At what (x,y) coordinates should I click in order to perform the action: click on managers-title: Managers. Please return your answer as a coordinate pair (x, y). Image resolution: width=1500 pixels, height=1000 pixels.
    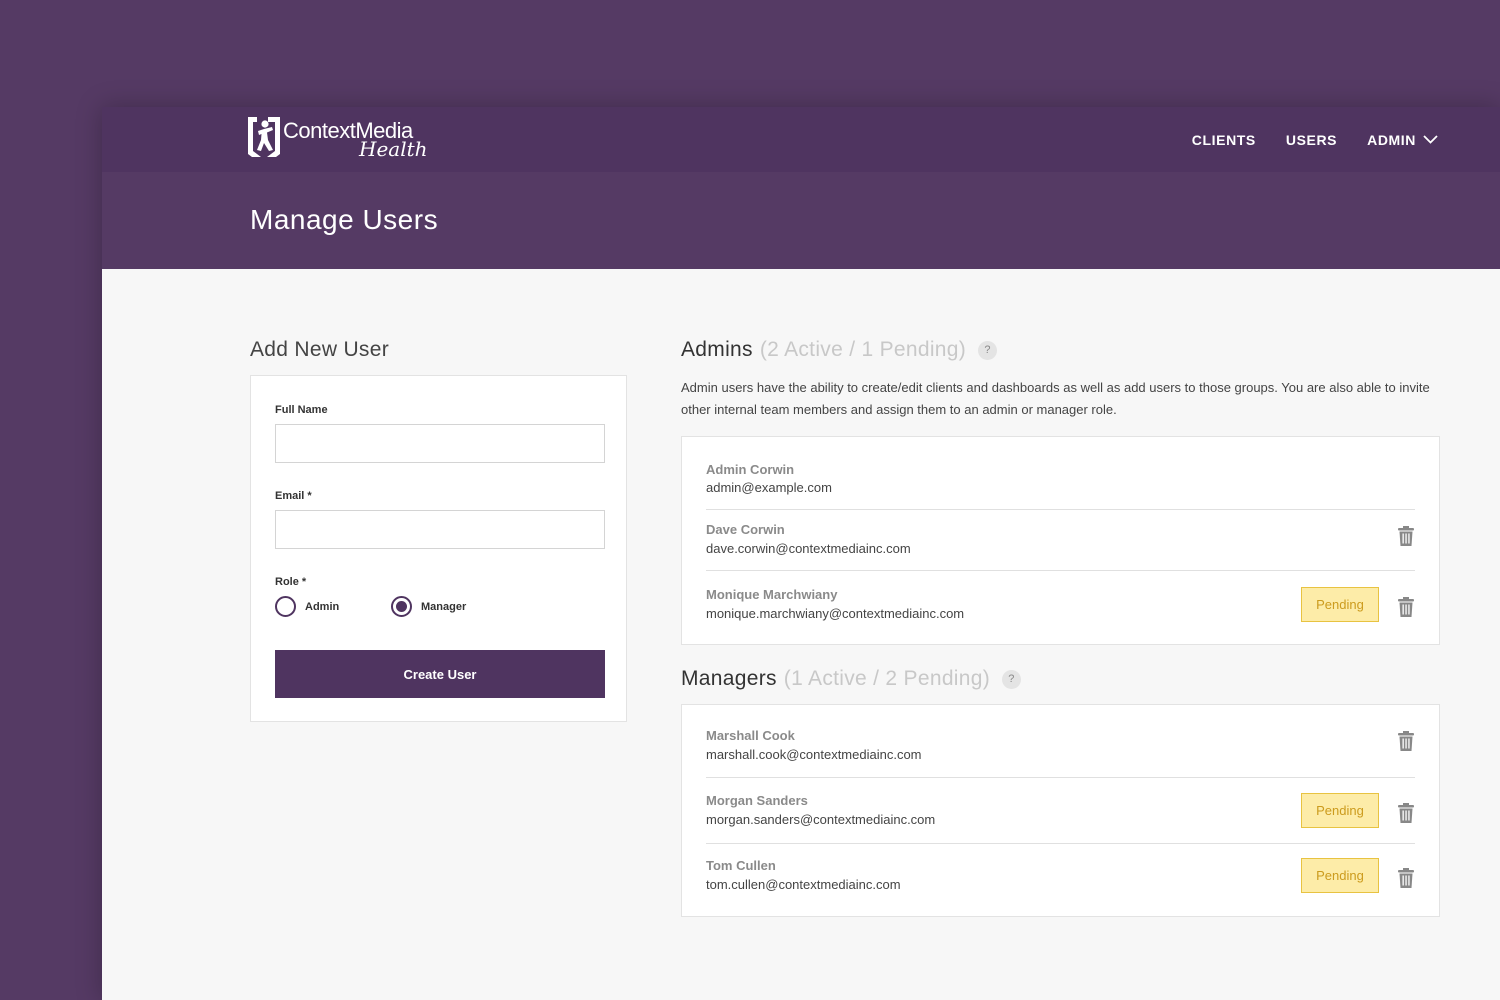
    Looking at the image, I should click on (729, 678).